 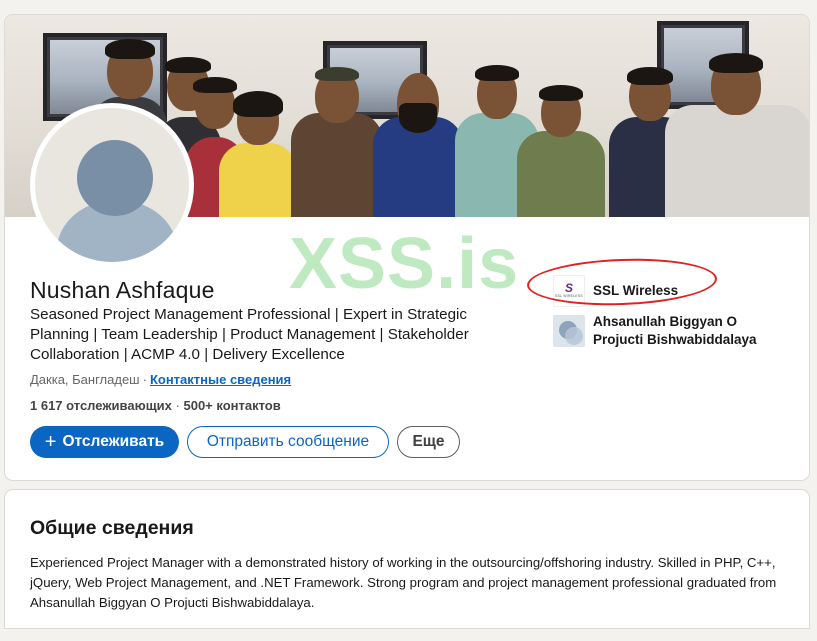 What do you see at coordinates (113, 441) in the screenshot?
I see `follow-button-label: Отслеживать` at bounding box center [113, 441].